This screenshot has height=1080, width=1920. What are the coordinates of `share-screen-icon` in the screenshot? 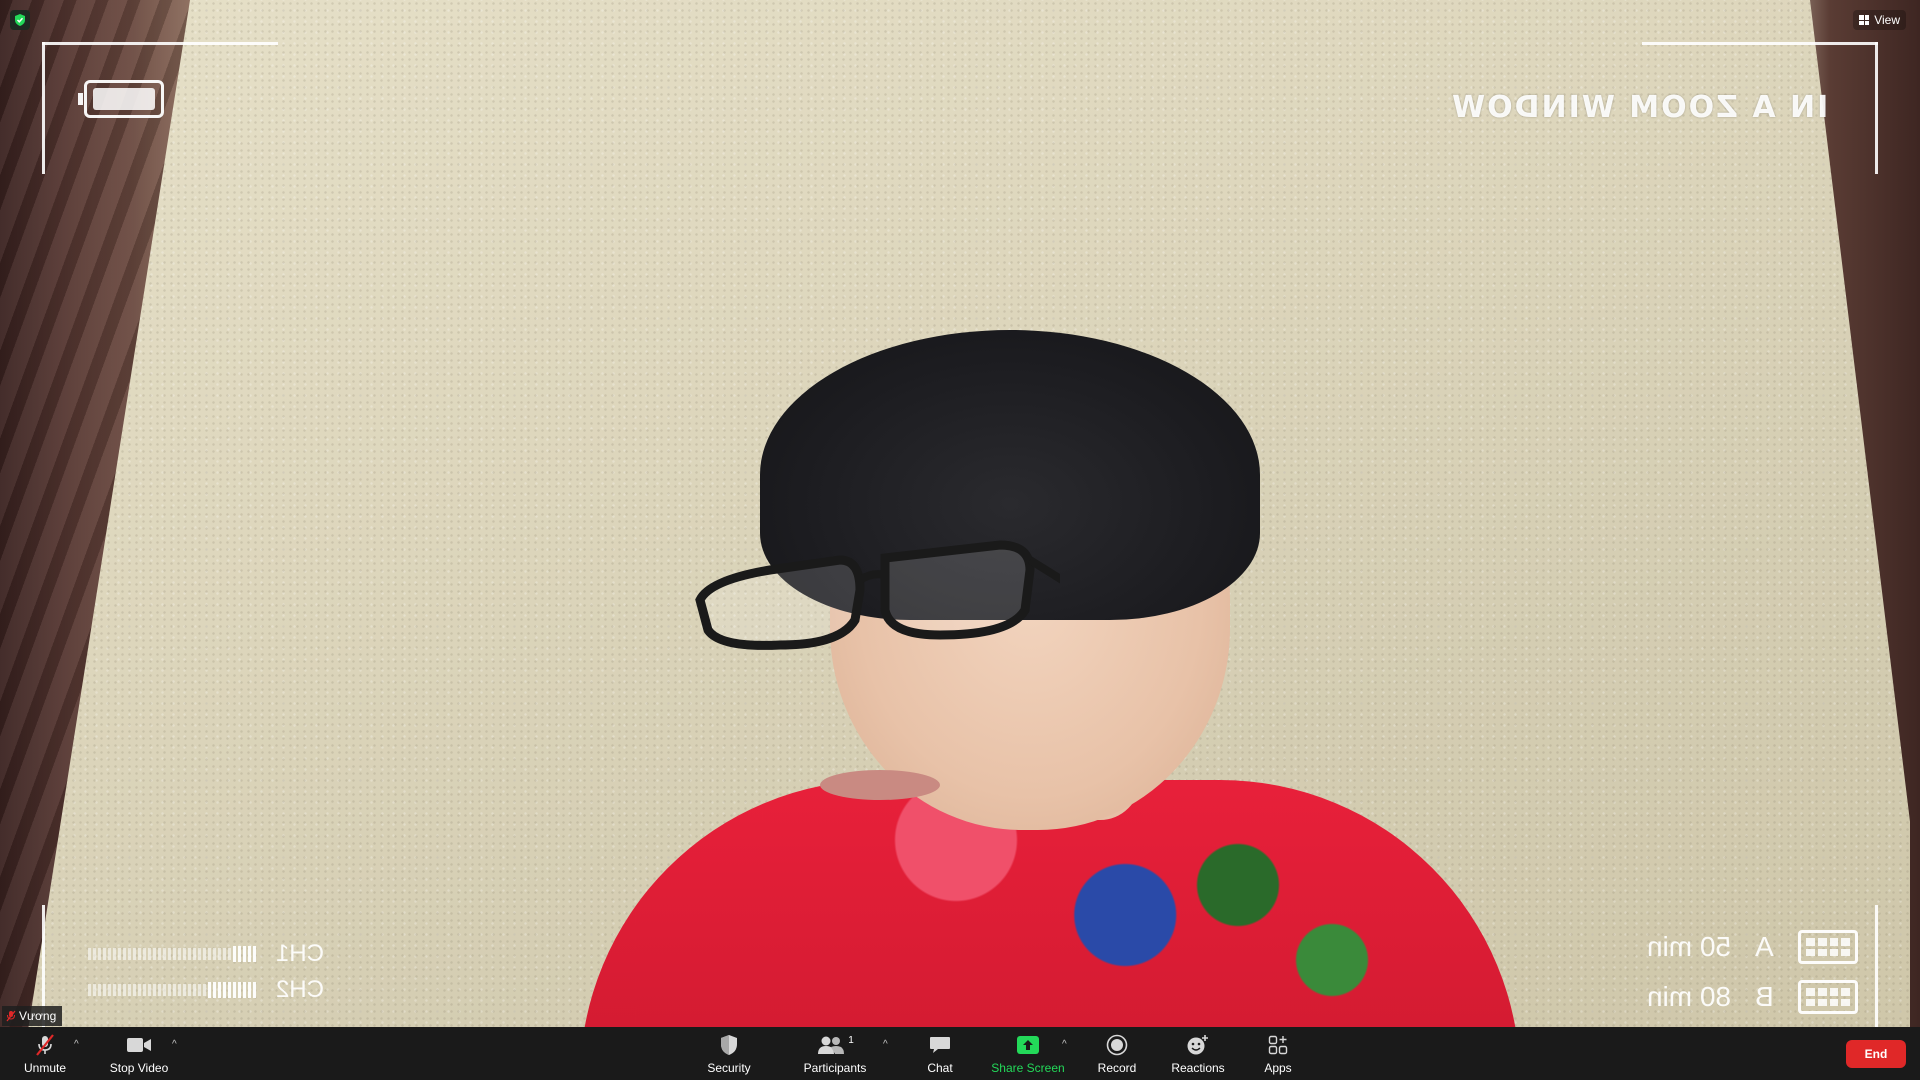 It's located at (1028, 1045).